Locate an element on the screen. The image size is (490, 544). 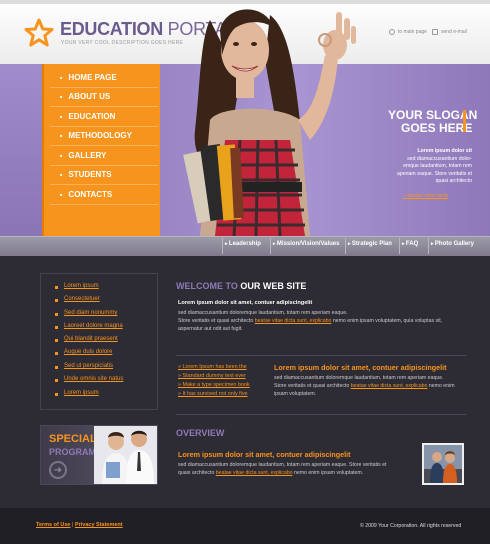
welcome-heading: WELCOME TO OUR WEB SITE is located at coordinates (241, 286).